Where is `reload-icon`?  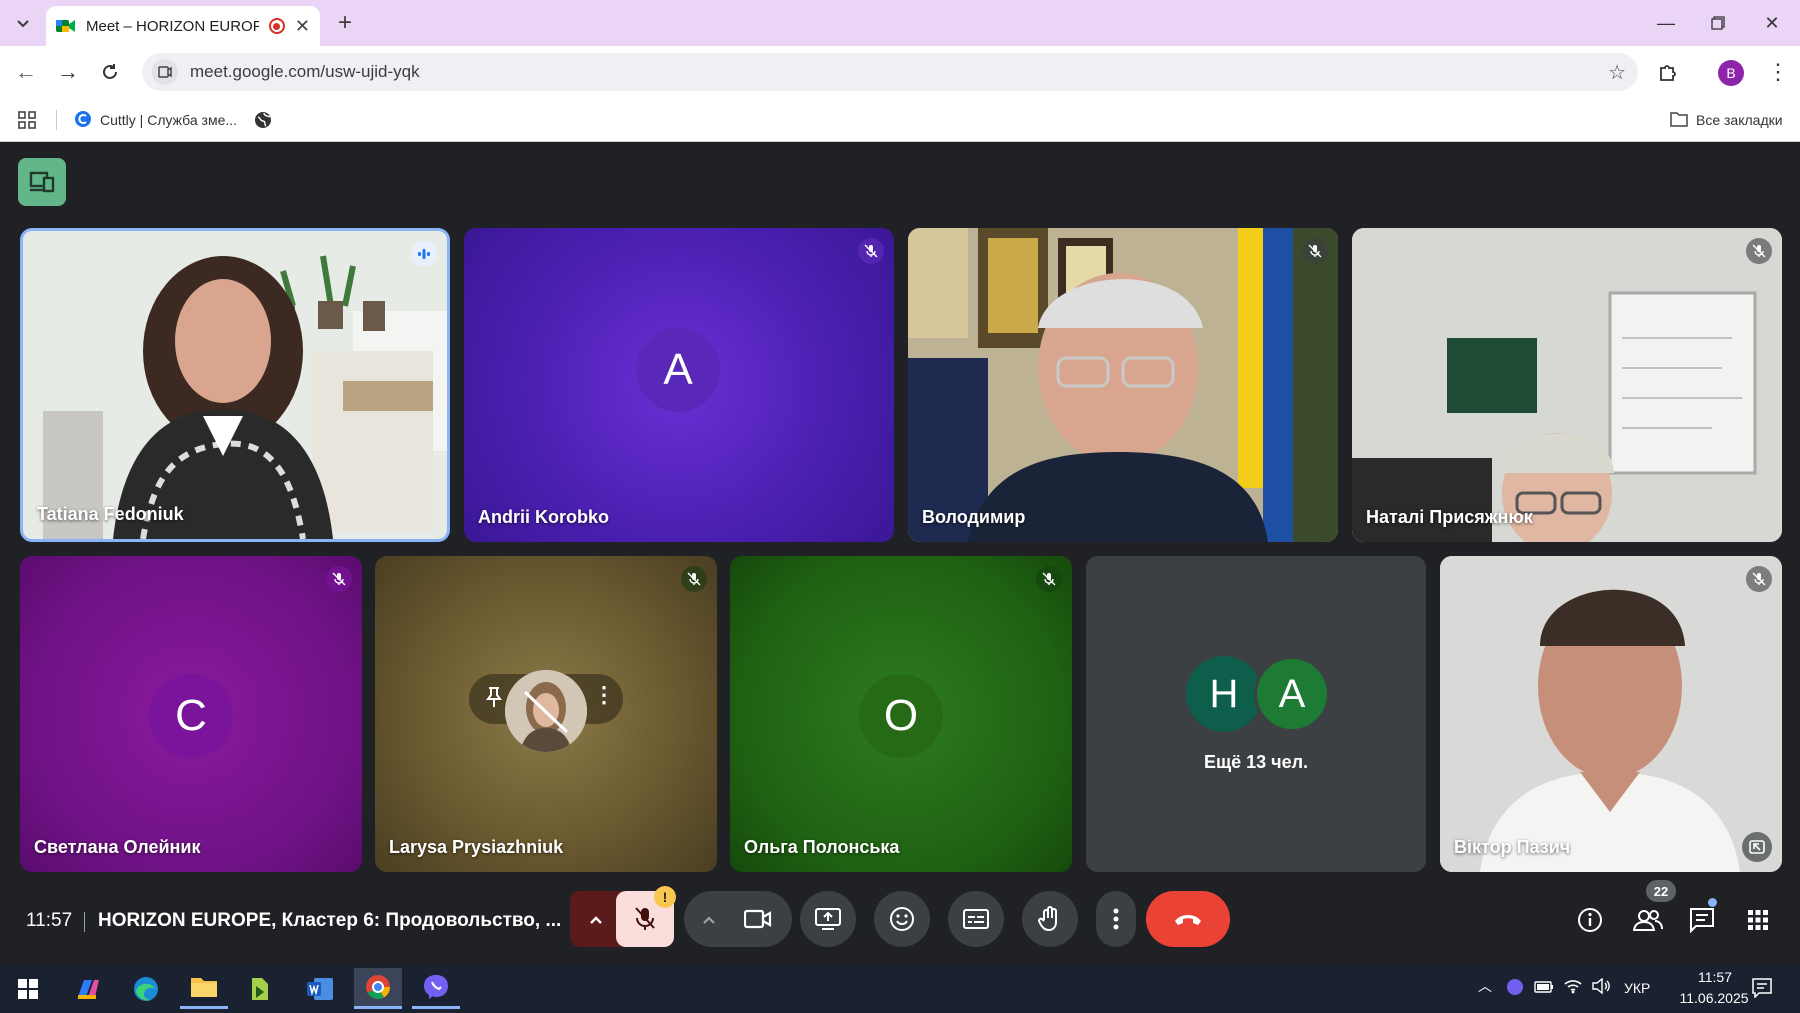
reload-icon is located at coordinates (110, 72).